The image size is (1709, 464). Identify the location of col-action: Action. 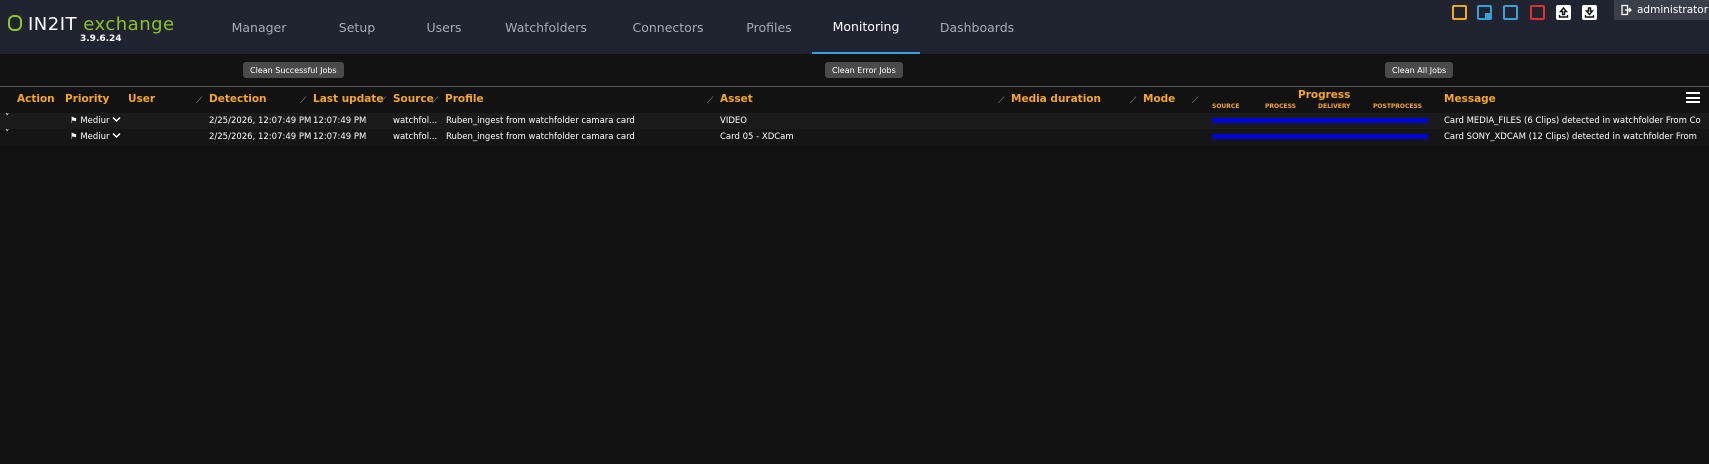
(36, 99).